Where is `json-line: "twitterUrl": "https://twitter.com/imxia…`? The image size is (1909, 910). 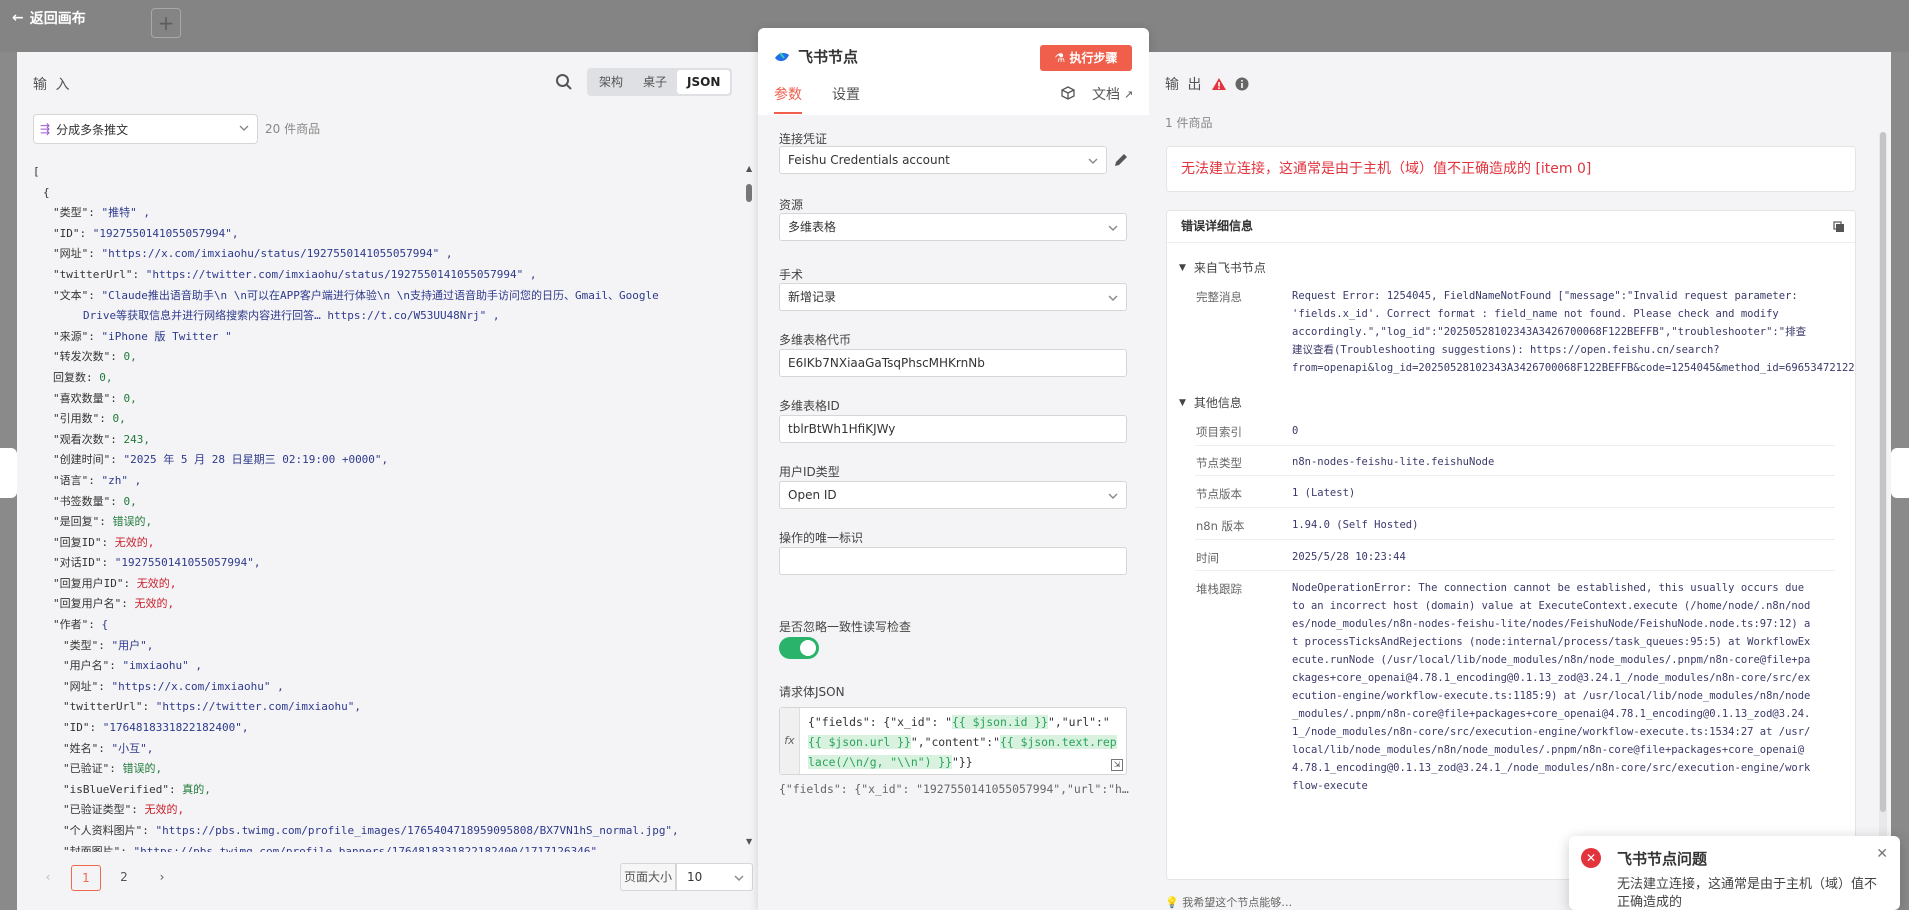 json-line: "twitterUrl": "https://twitter.com/imxia… is located at coordinates (387, 275).